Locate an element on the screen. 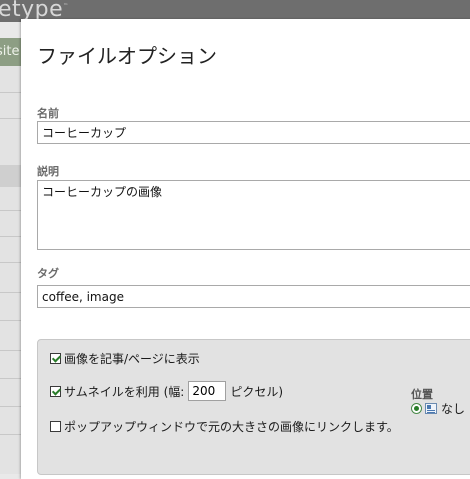 The width and height of the screenshot is (470, 479). thumbnail-label: サムネイルを利用 (幅: is located at coordinates (124, 391).